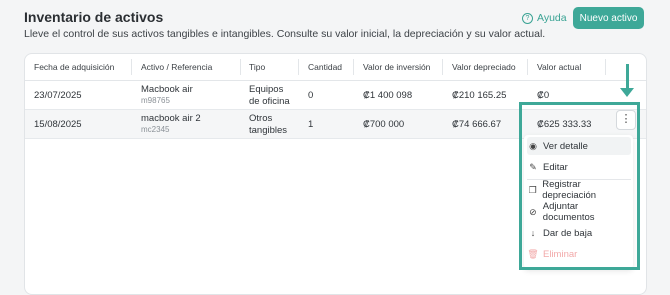 The width and height of the screenshot is (670, 295). What do you see at coordinates (579, 167) in the screenshot?
I see `menu-item-edit: ✎ Editar` at bounding box center [579, 167].